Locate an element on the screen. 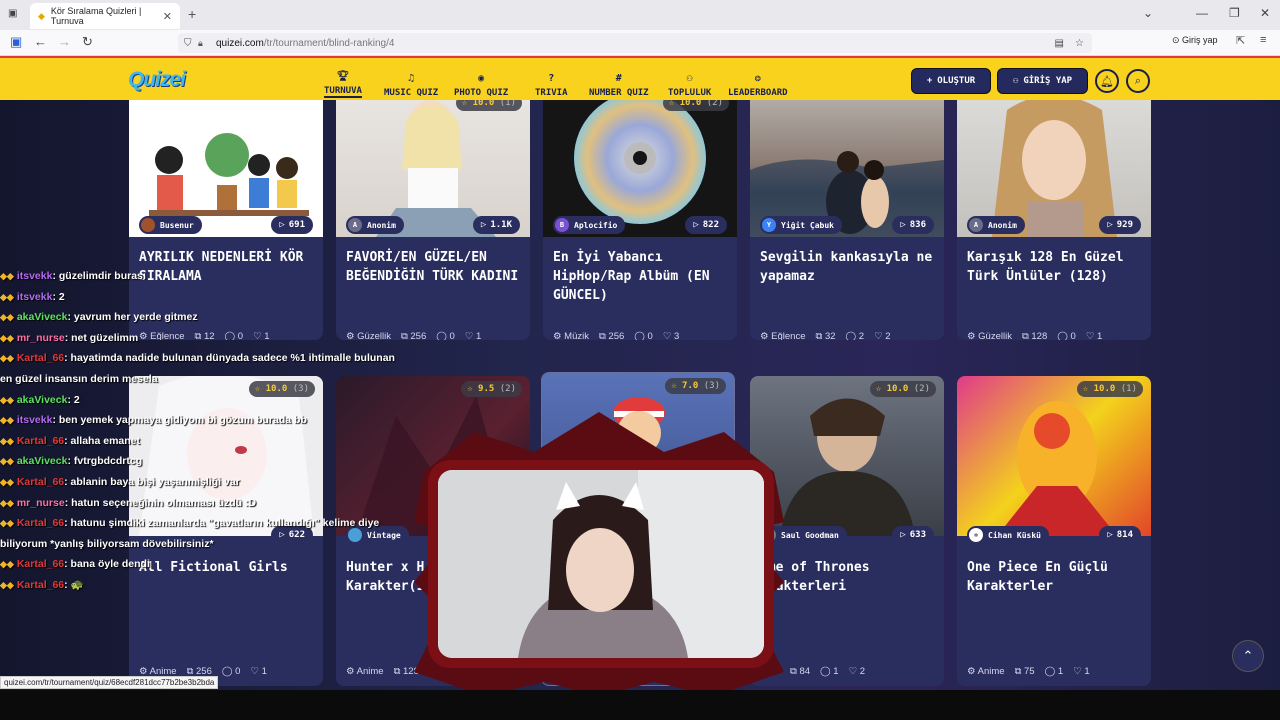  card-title: Sevgilin kankasıyla ne yapamaz is located at coordinates (850, 267).